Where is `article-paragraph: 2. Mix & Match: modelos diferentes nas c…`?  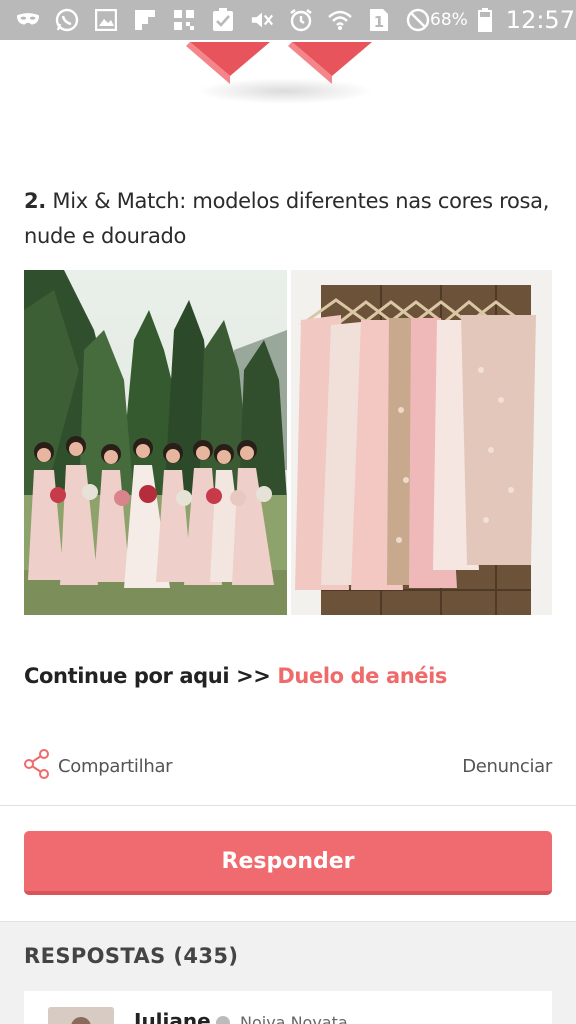 article-paragraph: 2. Mix & Match: modelos diferentes nas c… is located at coordinates (289, 219).